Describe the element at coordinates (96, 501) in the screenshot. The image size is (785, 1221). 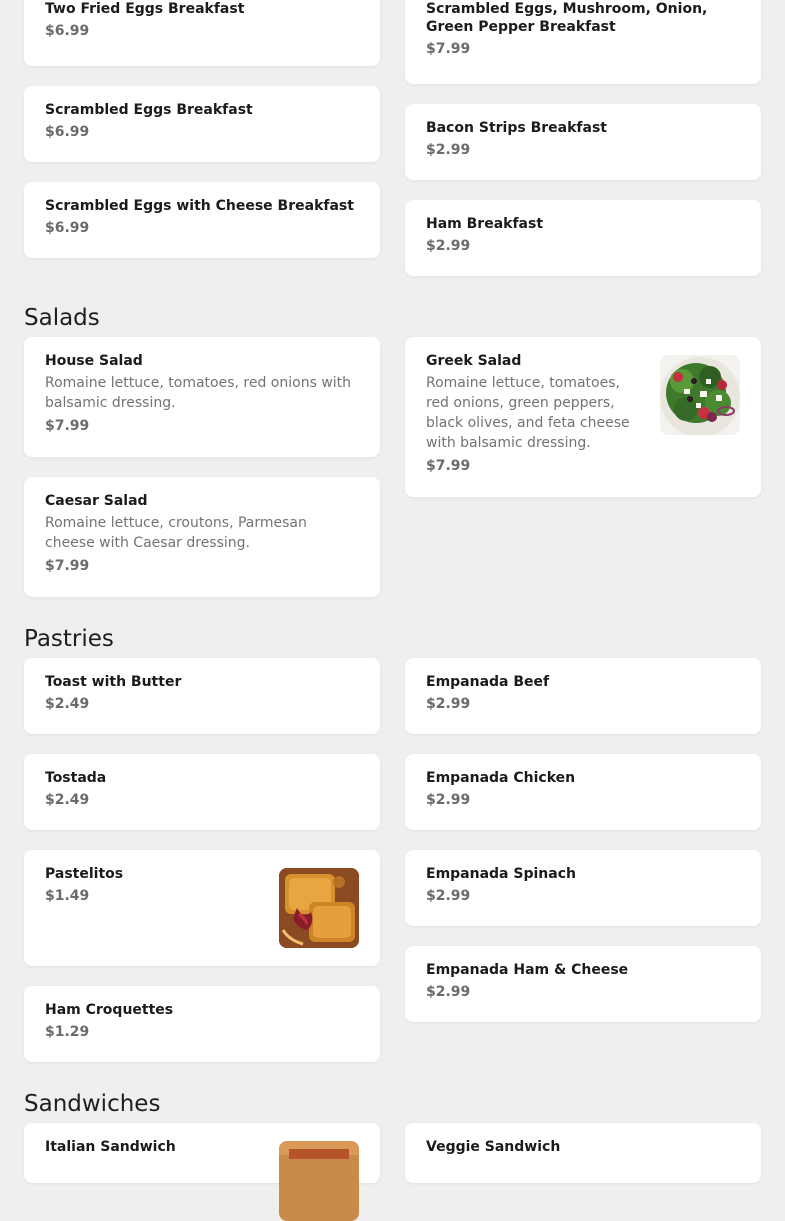
I see `item-name: Caesar Salad` at that location.